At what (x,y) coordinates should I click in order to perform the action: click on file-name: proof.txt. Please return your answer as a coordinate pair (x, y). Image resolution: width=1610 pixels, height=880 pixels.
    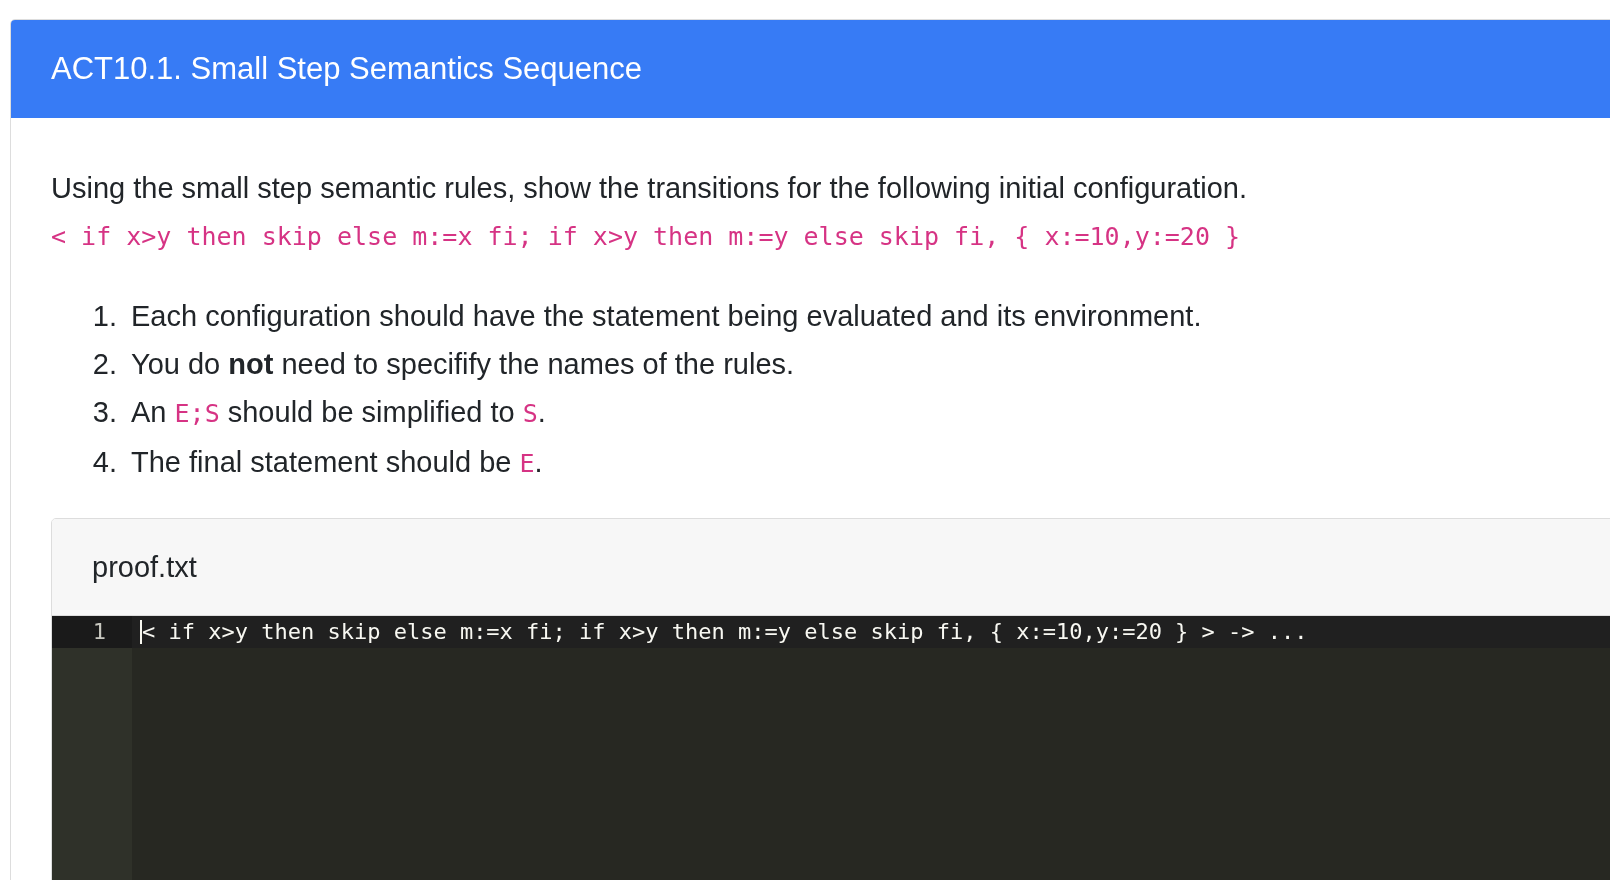
    Looking at the image, I should click on (144, 567).